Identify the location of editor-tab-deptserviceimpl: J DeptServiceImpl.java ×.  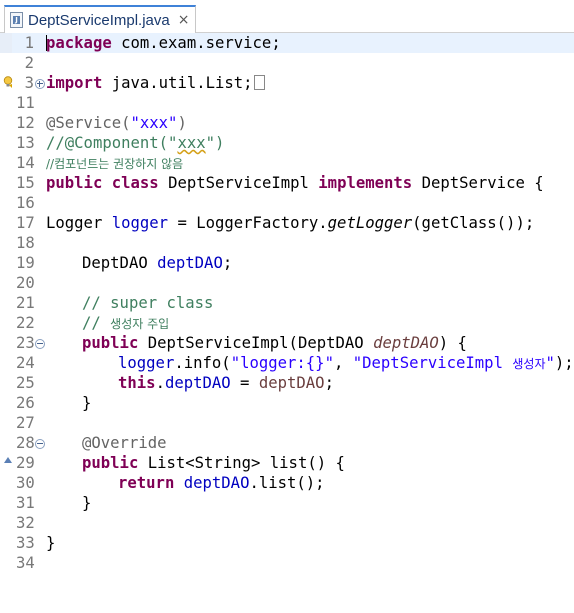
(100, 19).